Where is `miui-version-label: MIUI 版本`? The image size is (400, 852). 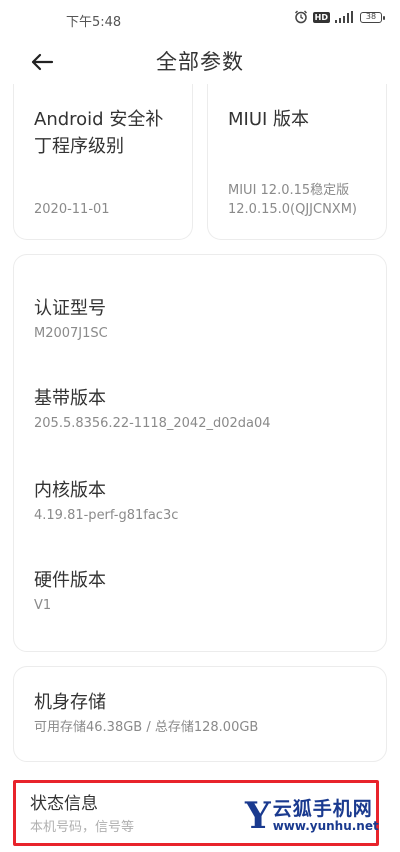 miui-version-label: MIUI 版本 is located at coordinates (269, 119).